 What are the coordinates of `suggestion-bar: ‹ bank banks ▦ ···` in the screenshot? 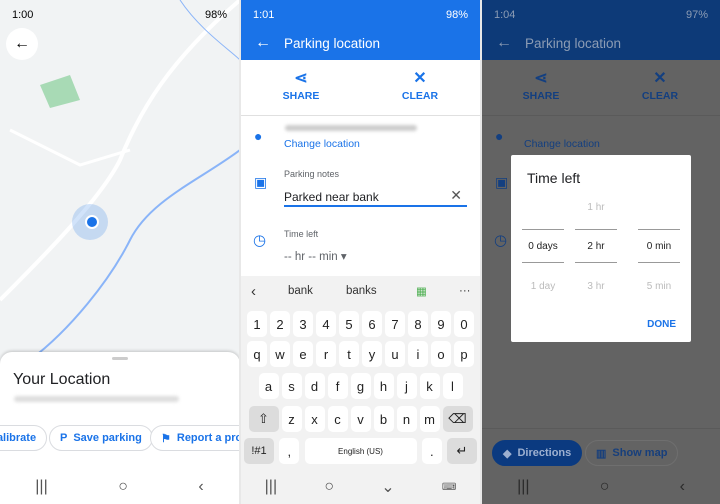 It's located at (360, 291).